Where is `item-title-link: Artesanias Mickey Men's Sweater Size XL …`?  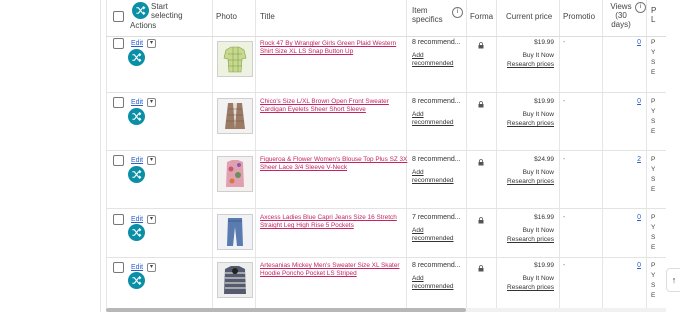
item-title-link: Artesanias Mickey Men's Sweater Size XL … is located at coordinates (334, 270).